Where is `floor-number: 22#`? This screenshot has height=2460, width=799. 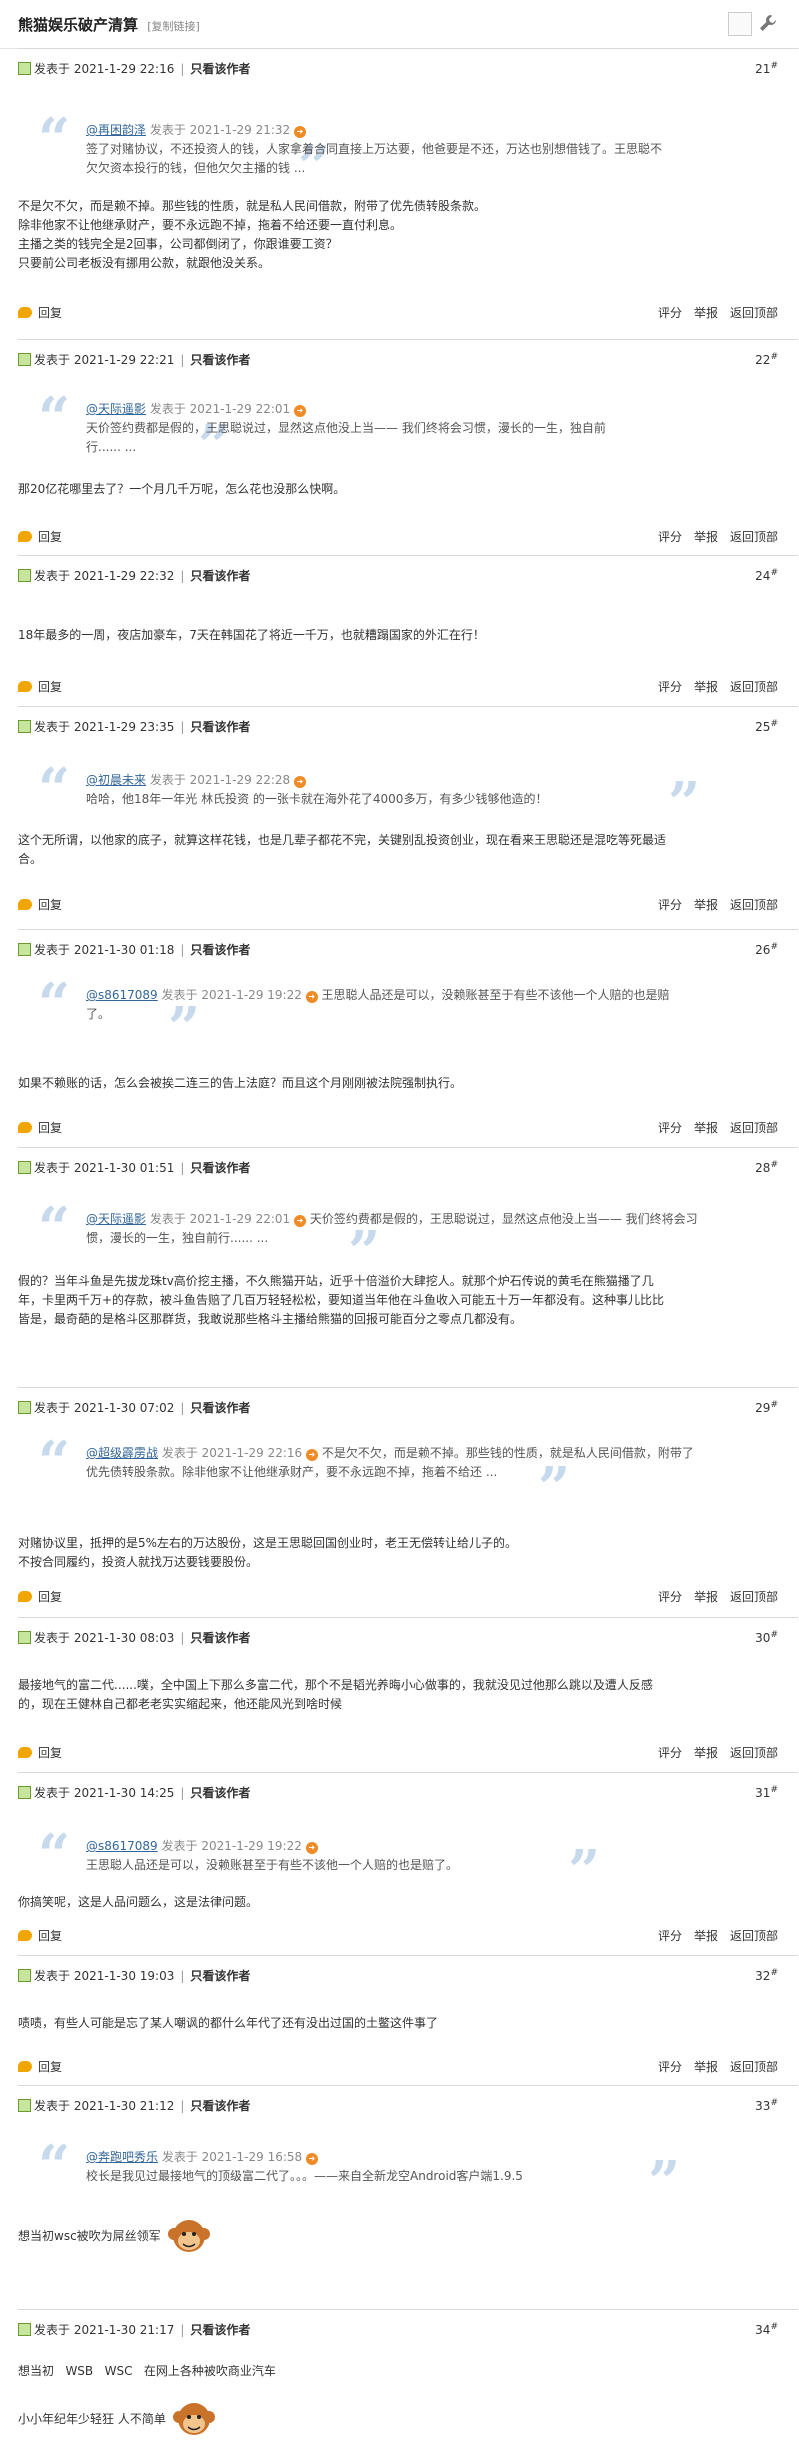
floor-number: 22# is located at coordinates (766, 359).